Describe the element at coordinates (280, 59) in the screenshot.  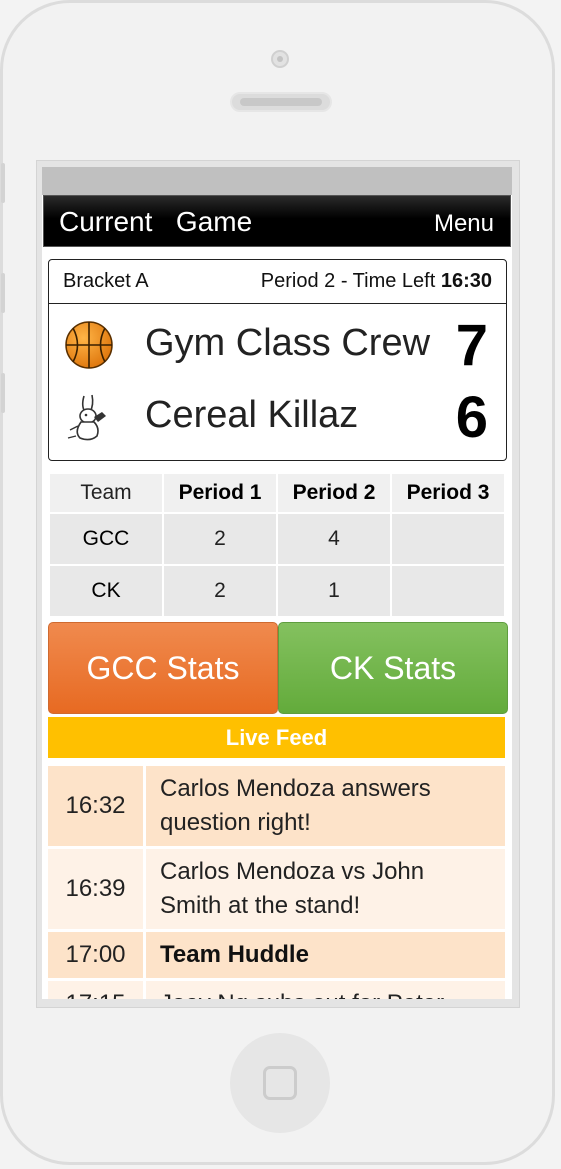
I see `camera-icon` at that location.